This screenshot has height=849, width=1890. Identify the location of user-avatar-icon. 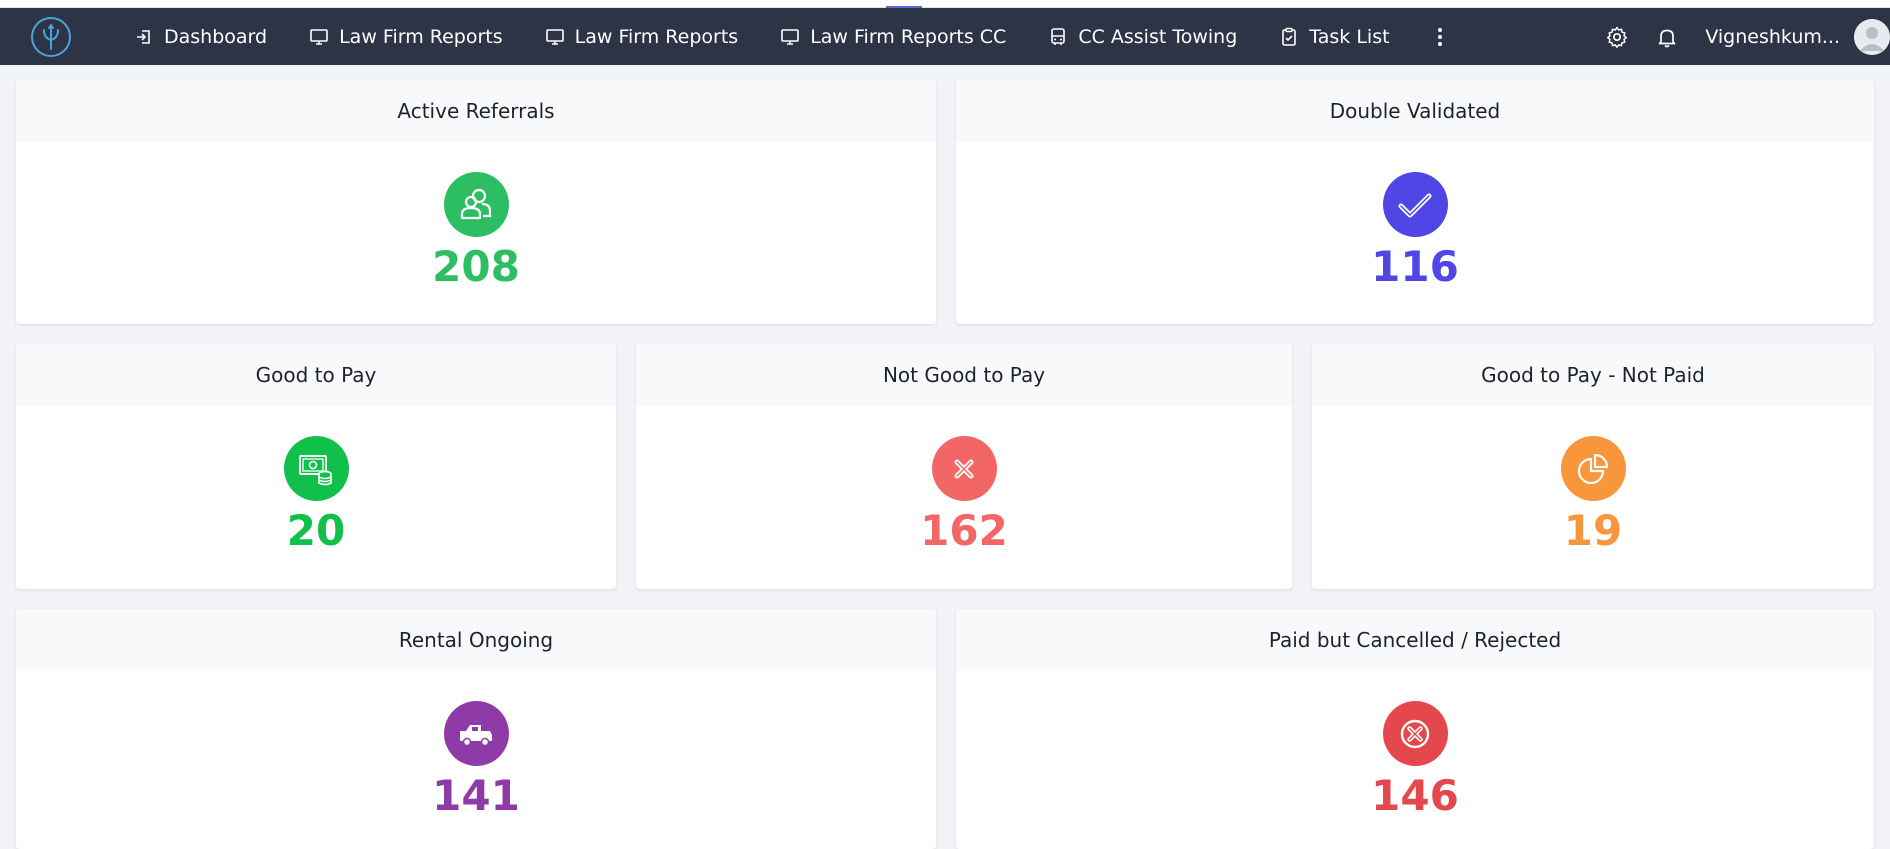
(1872, 36).